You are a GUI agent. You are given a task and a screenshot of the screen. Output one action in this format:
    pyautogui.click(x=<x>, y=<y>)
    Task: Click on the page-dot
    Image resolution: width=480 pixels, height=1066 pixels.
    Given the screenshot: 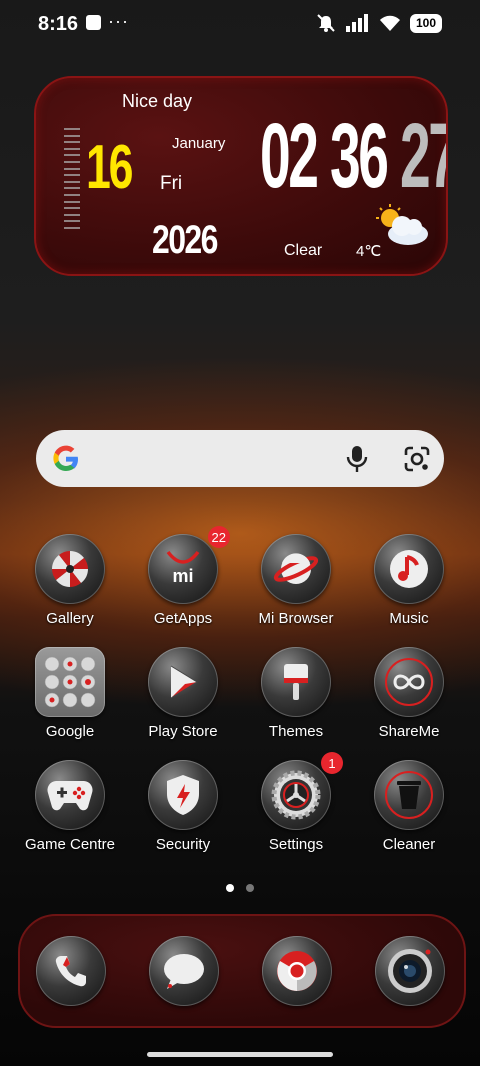 What is the action you would take?
    pyautogui.click(x=250, y=888)
    